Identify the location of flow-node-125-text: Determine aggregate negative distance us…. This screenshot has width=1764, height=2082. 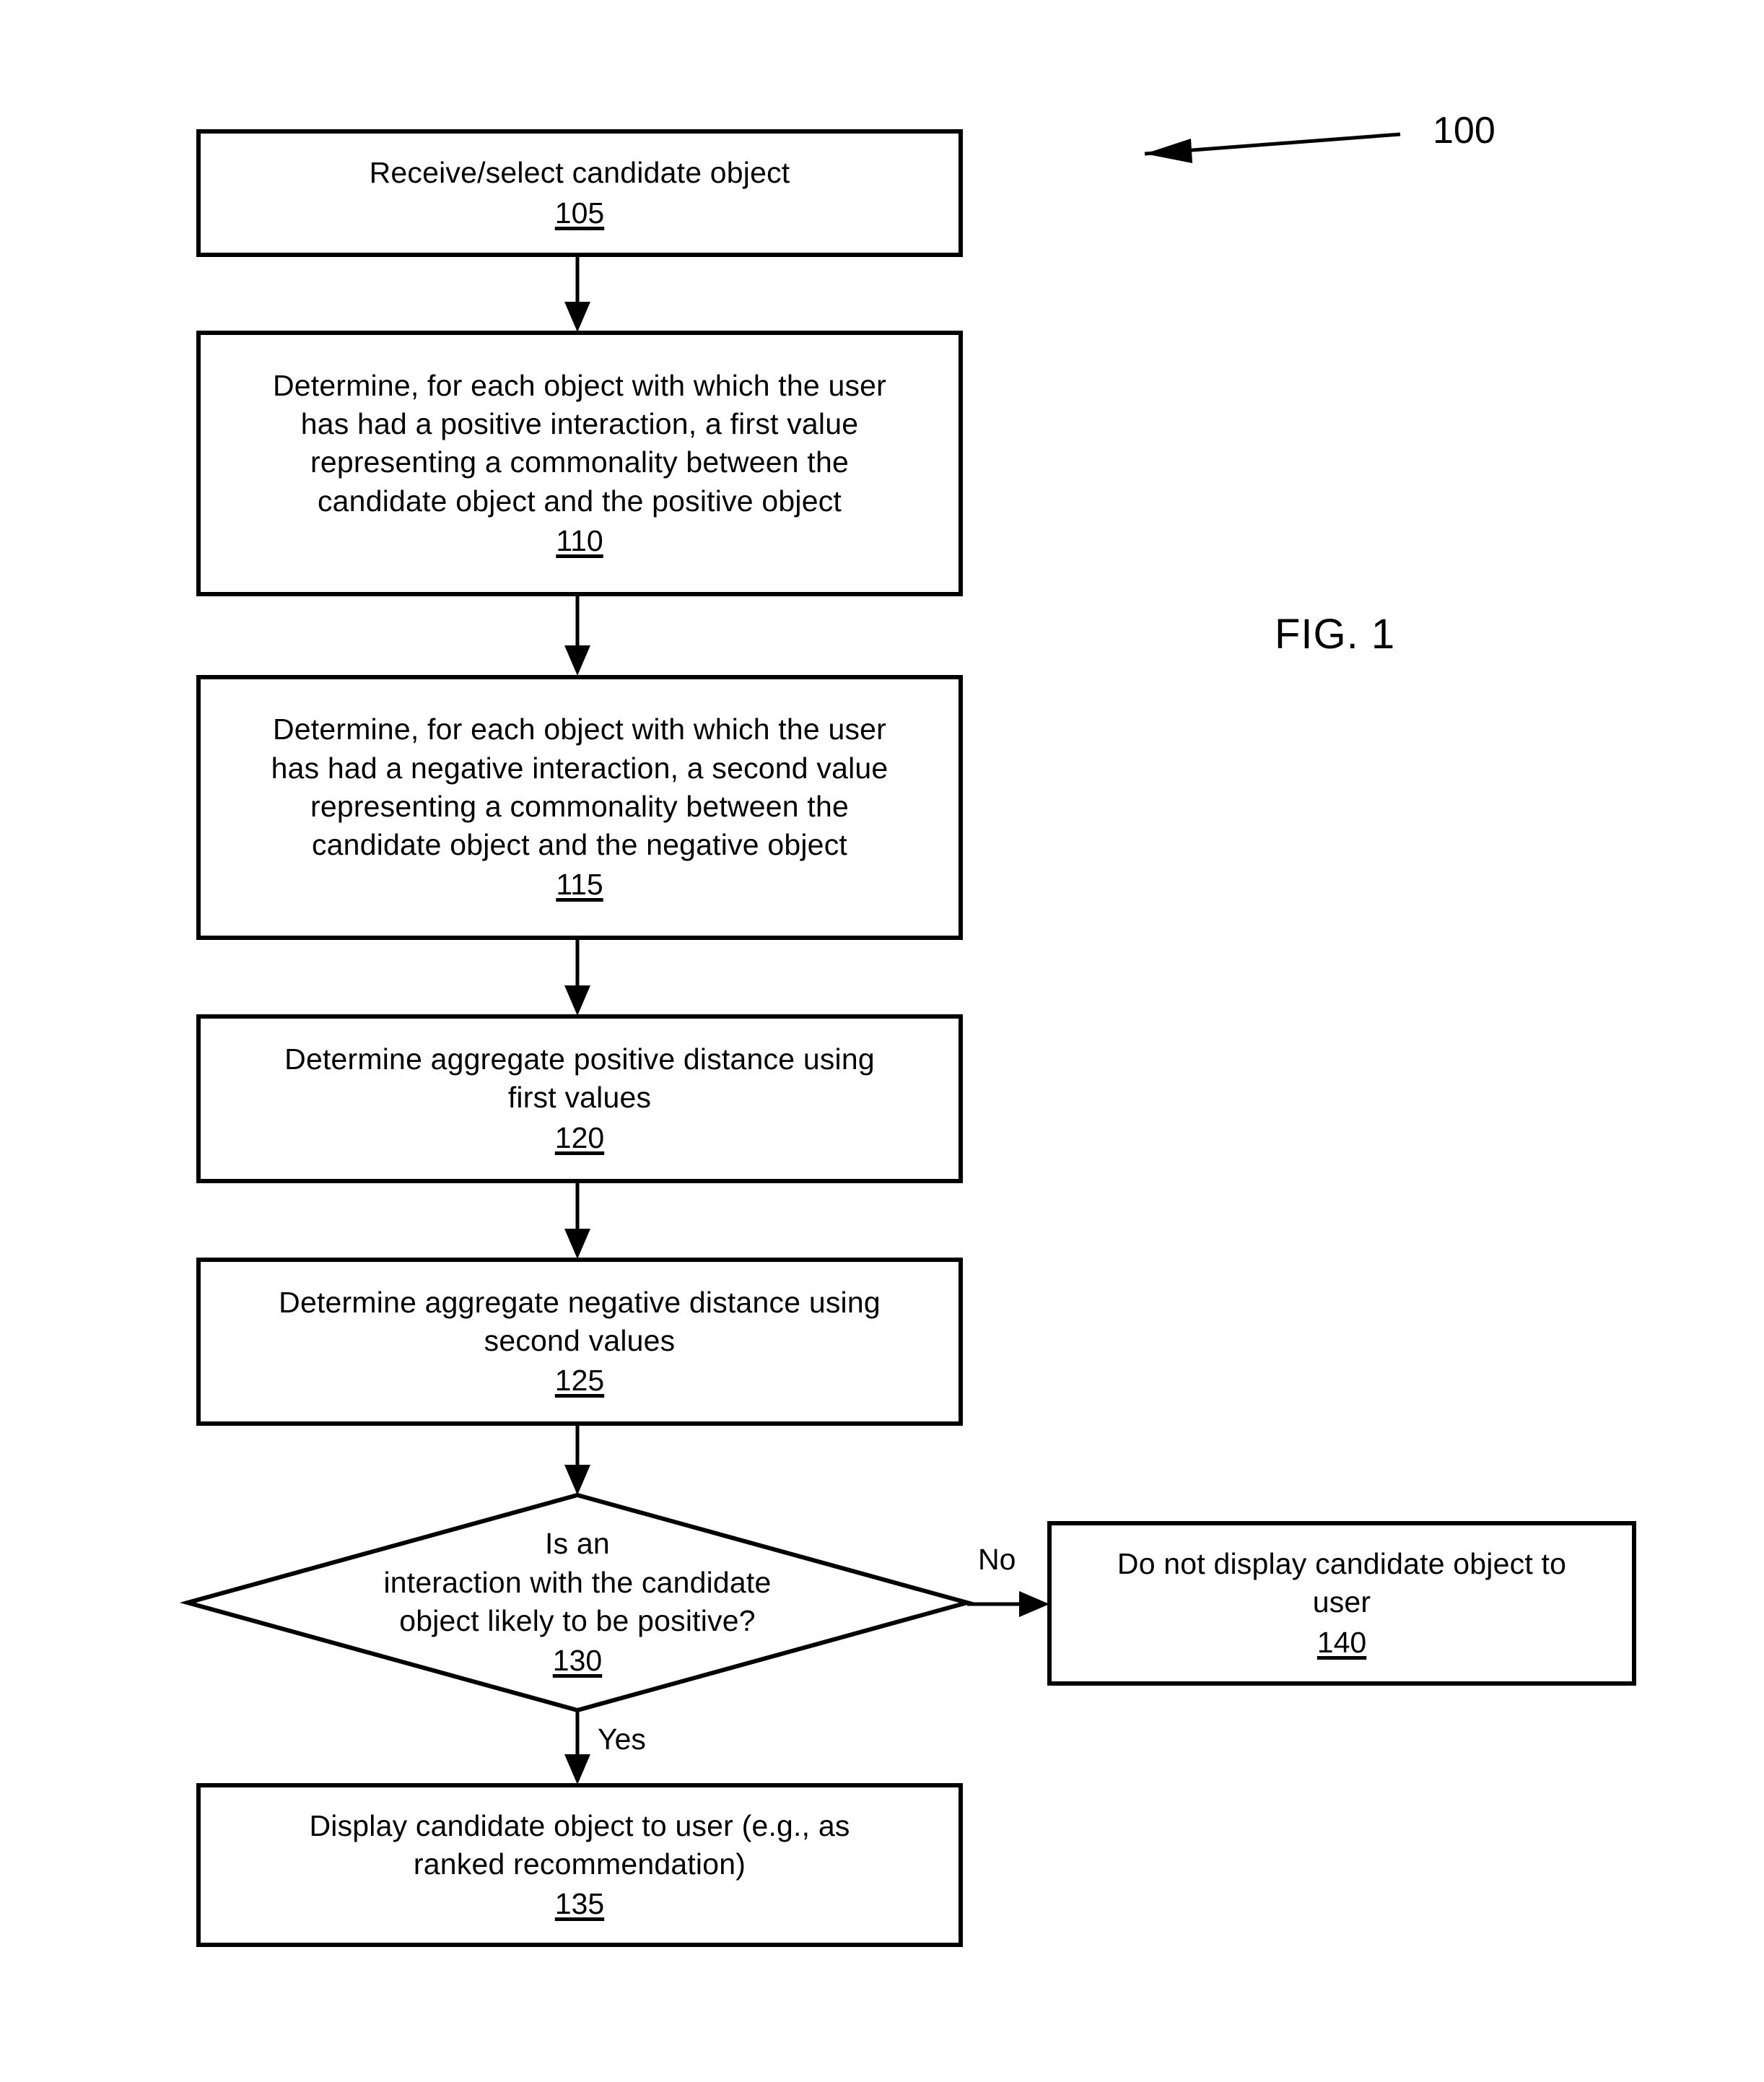
(580, 1321).